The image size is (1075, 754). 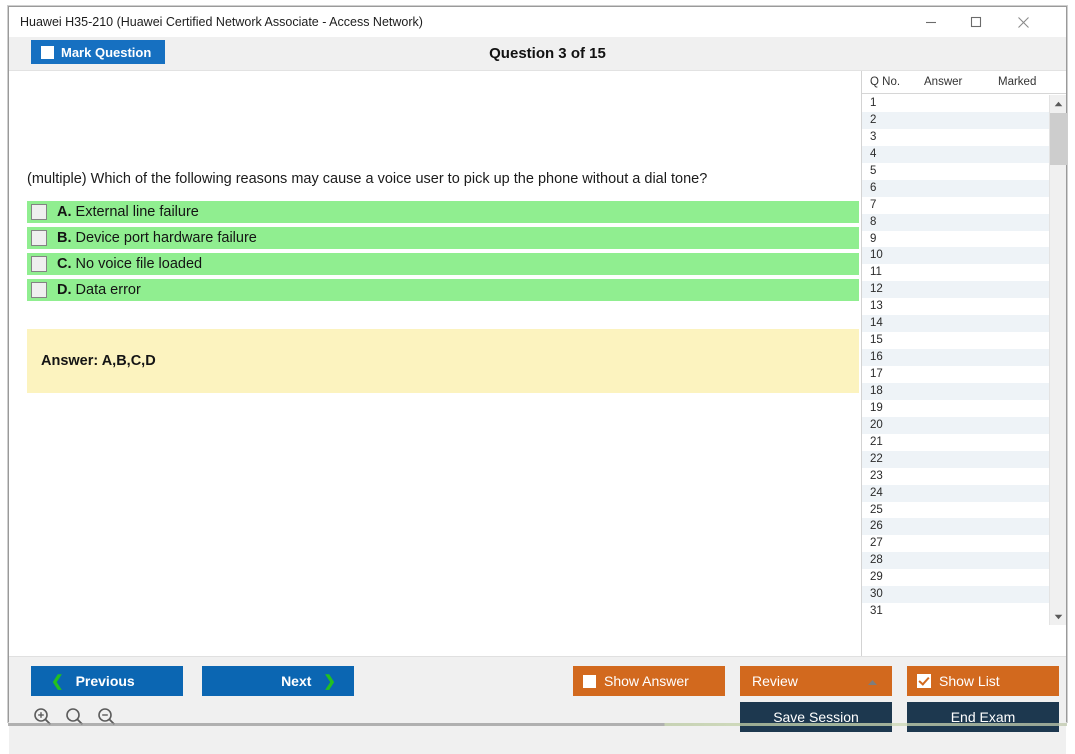 What do you see at coordinates (956, 239) in the screenshot?
I see `question-list-row: 9` at bounding box center [956, 239].